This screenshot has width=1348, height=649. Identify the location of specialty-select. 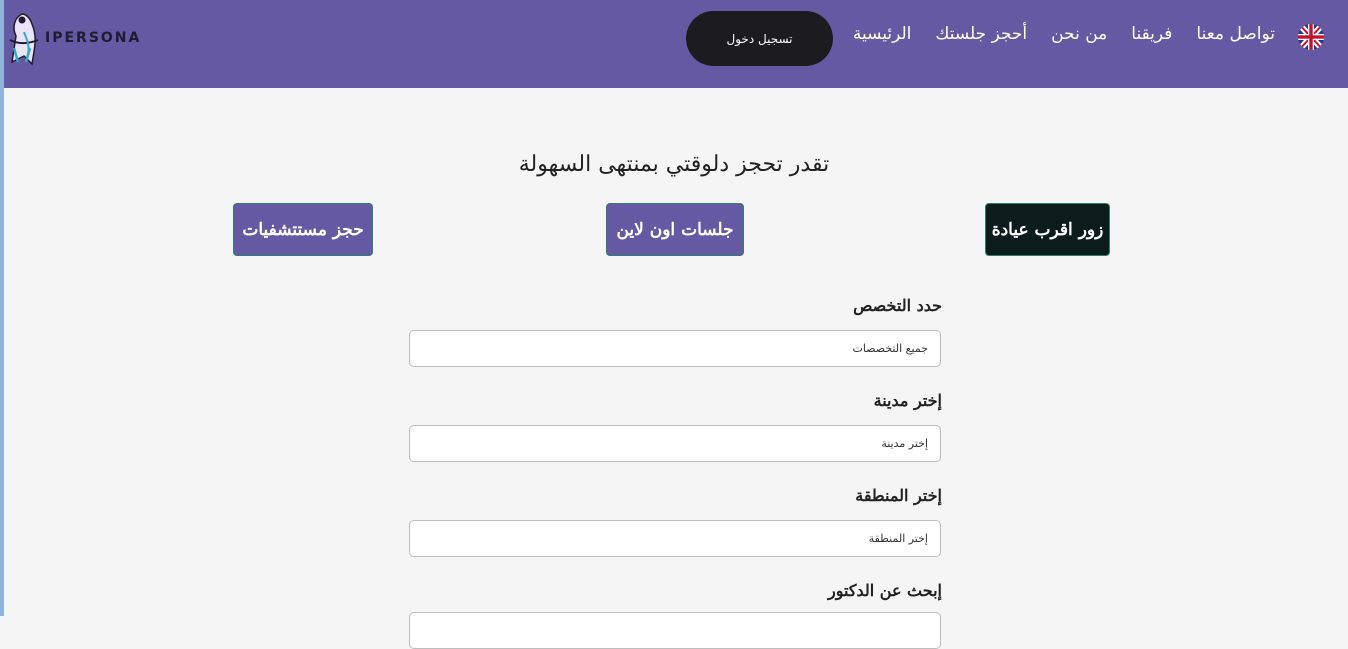
(675, 348).